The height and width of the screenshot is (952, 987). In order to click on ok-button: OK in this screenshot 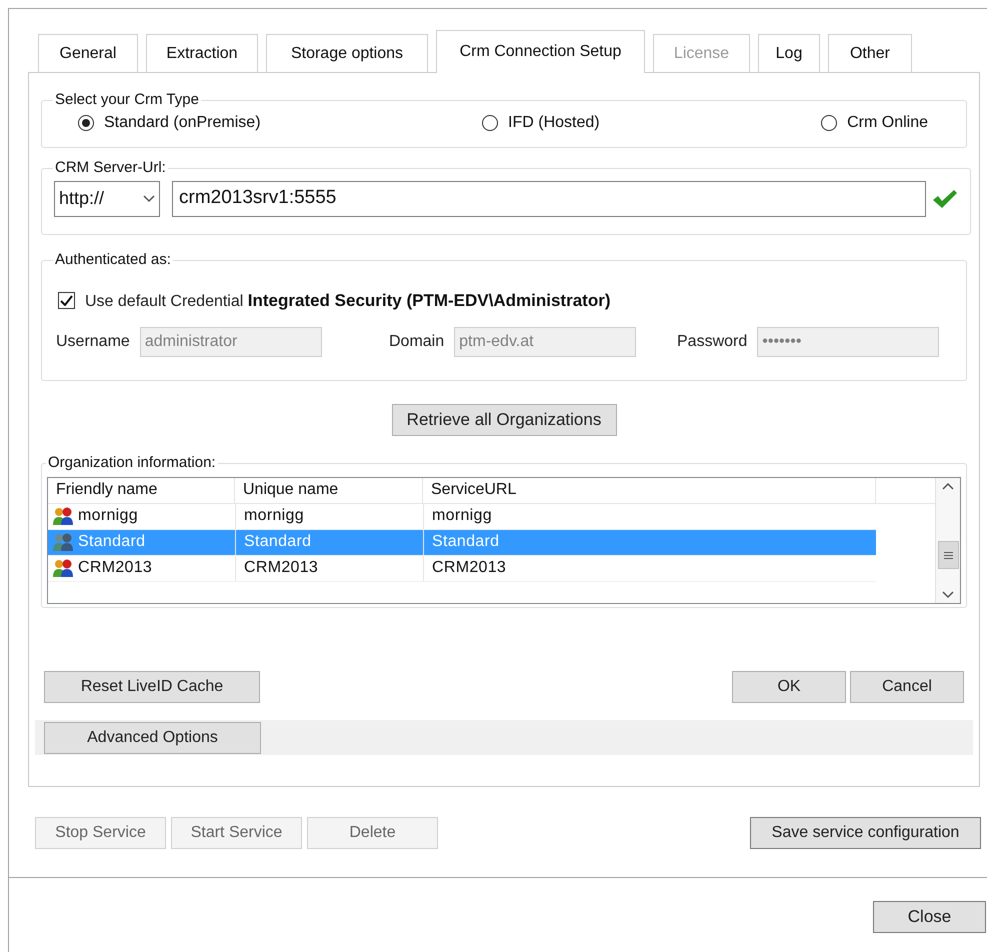, I will do `click(789, 687)`.